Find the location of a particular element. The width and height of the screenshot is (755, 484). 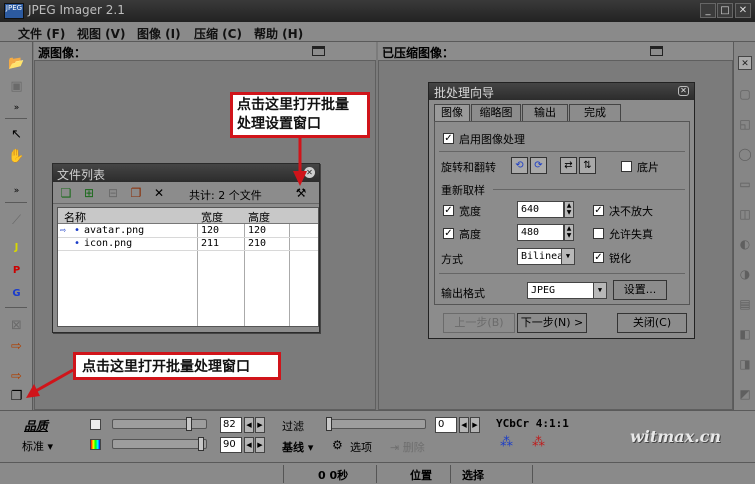

baseline-select: 基线 ▾ is located at coordinates (297, 447).